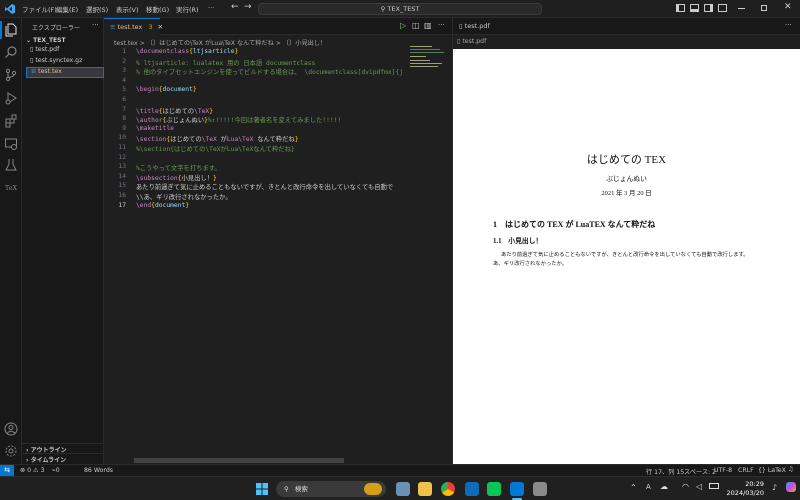 This screenshot has height=500, width=800. Describe the element at coordinates (65, 72) in the screenshot. I see `file-item-tex: ≡ test.tex` at that location.